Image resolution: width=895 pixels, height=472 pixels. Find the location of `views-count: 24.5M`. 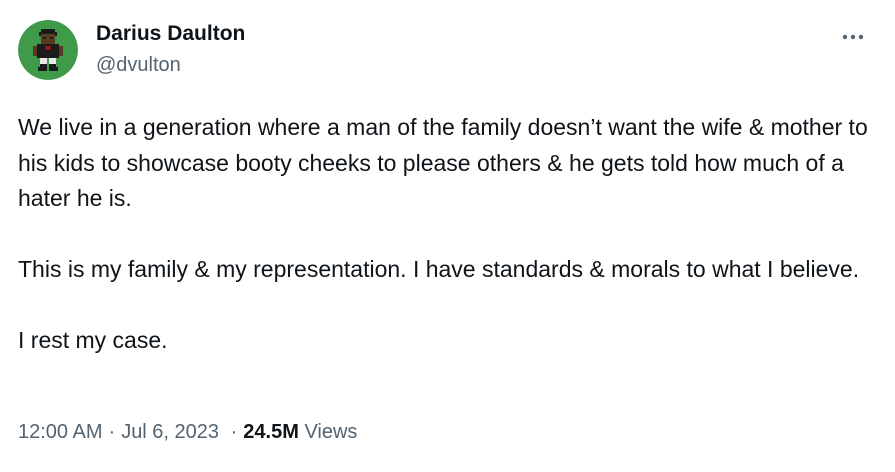

views-count: 24.5M is located at coordinates (271, 432).